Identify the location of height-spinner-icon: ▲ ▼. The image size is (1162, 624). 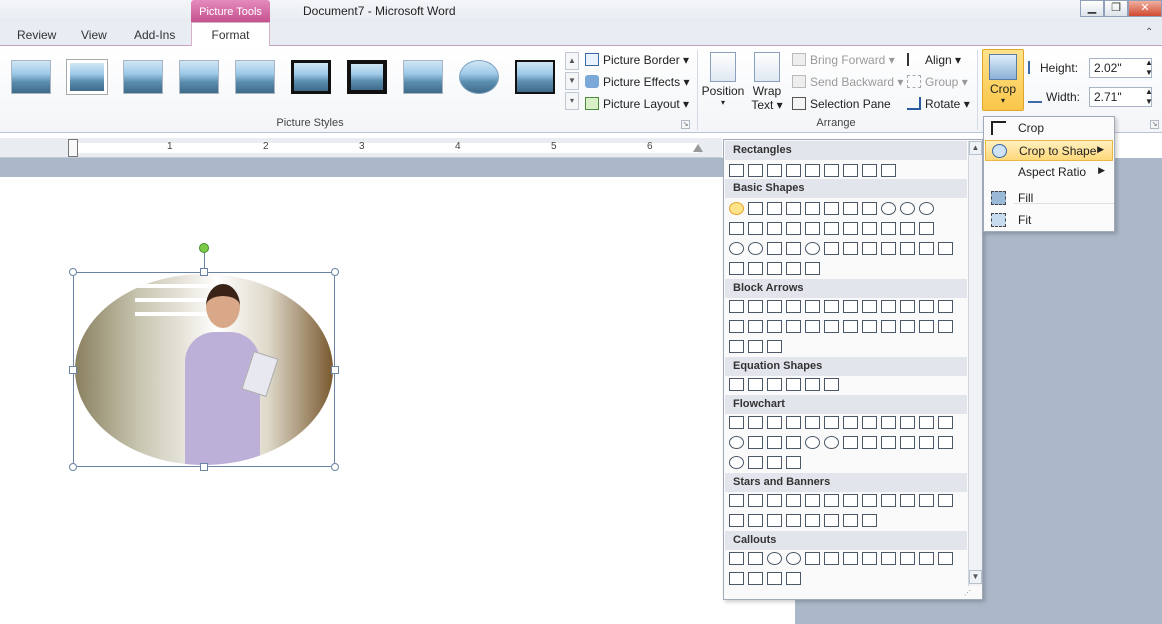
(1149, 68).